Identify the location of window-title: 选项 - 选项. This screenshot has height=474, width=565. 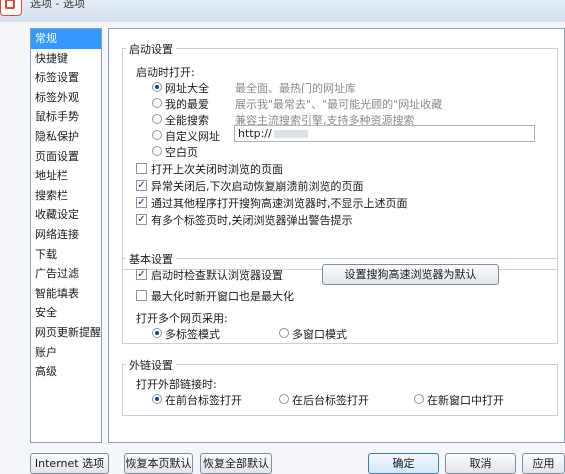
(57, 5).